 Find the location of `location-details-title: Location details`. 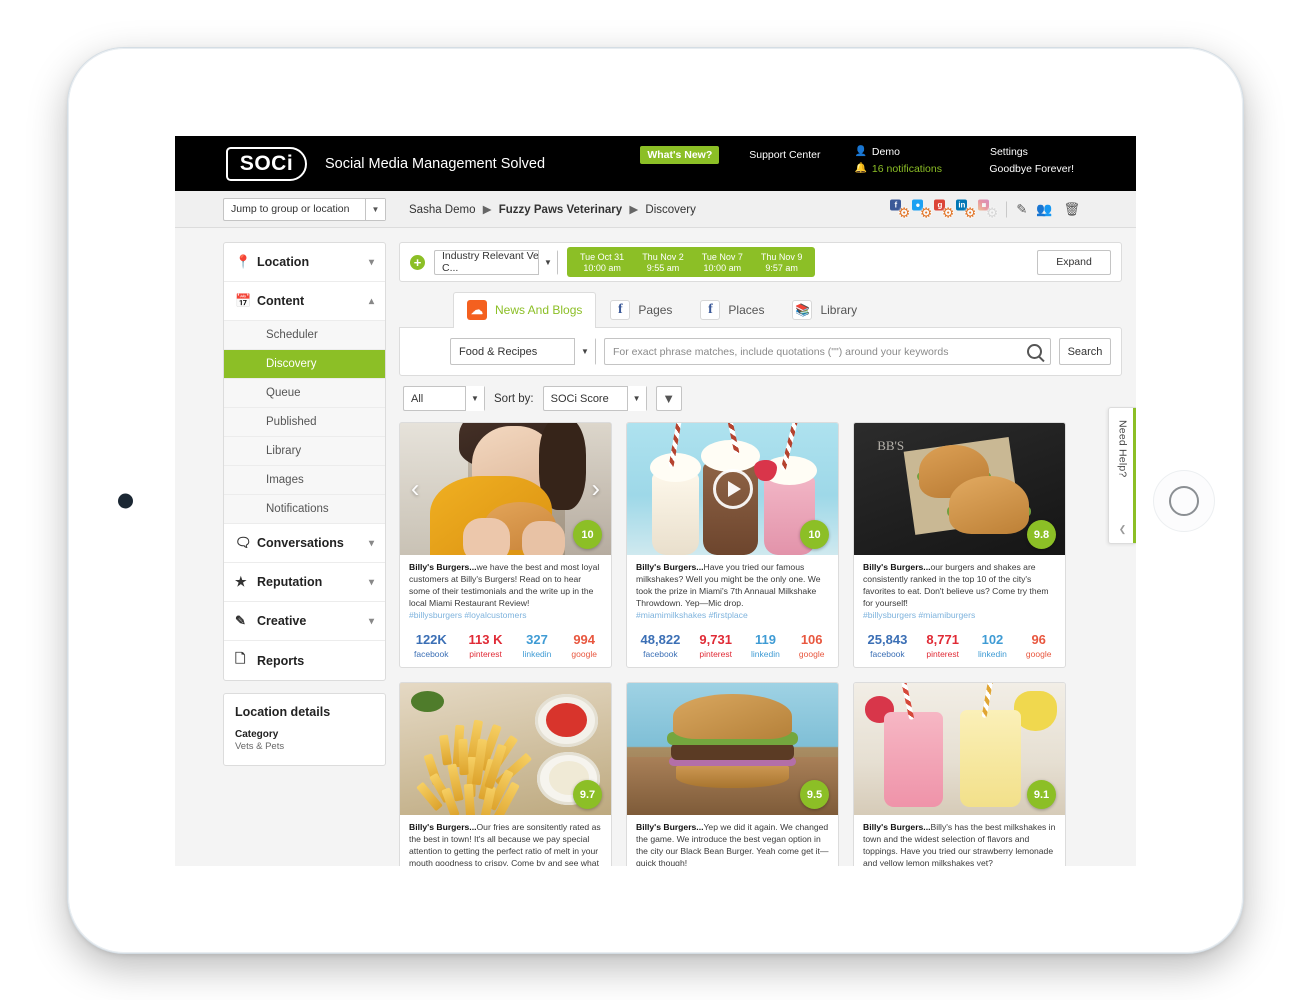

location-details-title: Location details is located at coordinates (283, 712).